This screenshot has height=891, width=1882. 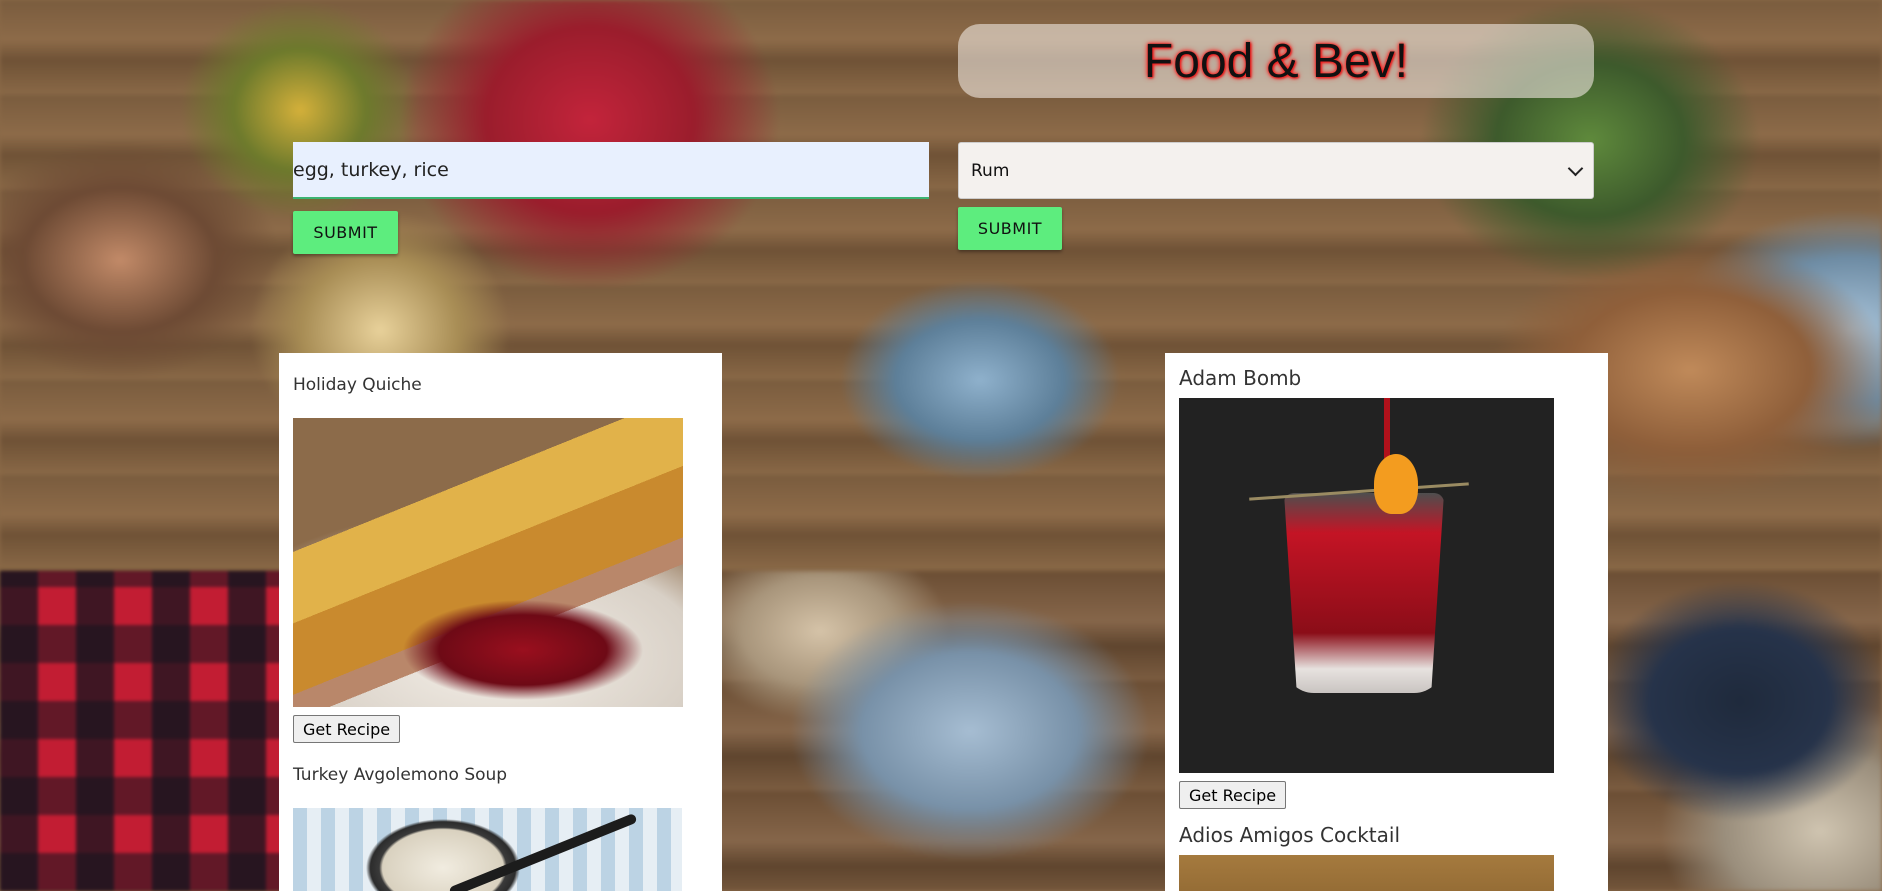 What do you see at coordinates (1276, 170) in the screenshot?
I see `beverage-select: Rum` at bounding box center [1276, 170].